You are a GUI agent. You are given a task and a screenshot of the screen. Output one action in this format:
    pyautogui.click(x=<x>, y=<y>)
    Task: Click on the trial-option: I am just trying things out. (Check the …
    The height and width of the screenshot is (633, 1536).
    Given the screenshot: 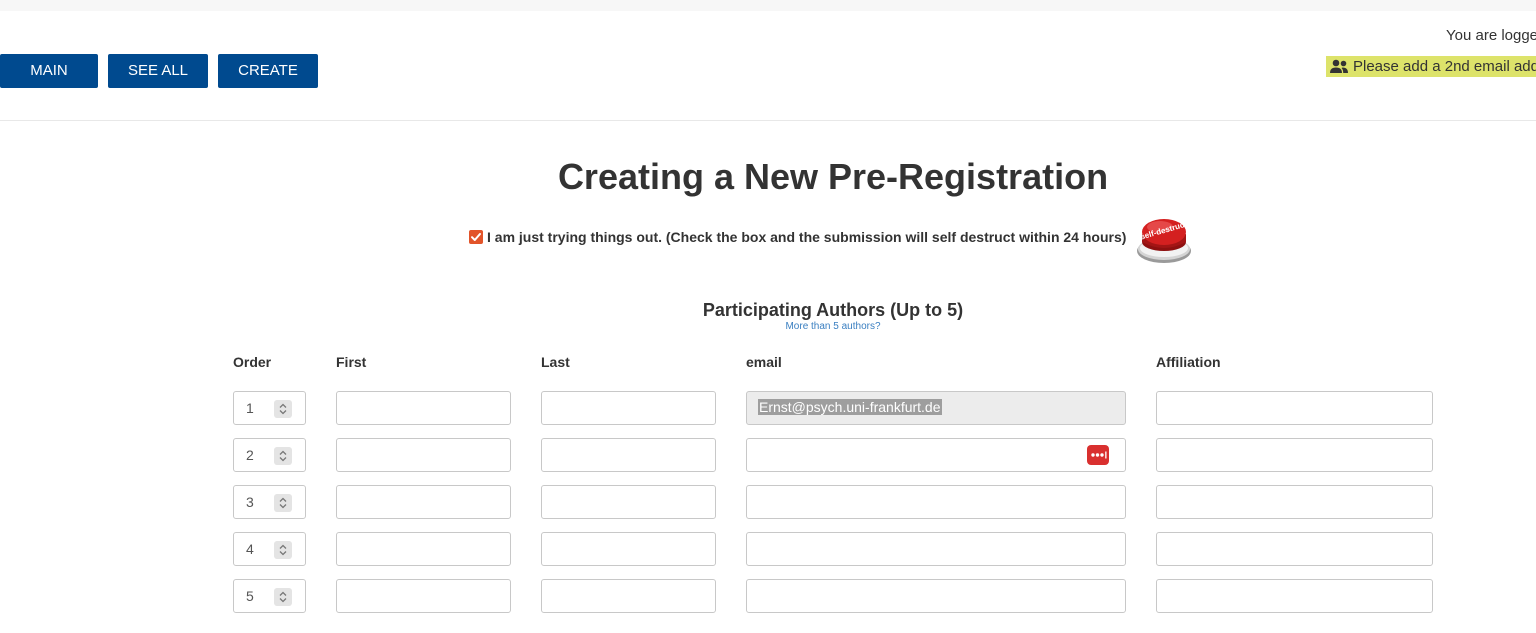 What is the action you would take?
    pyautogui.click(x=797, y=237)
    